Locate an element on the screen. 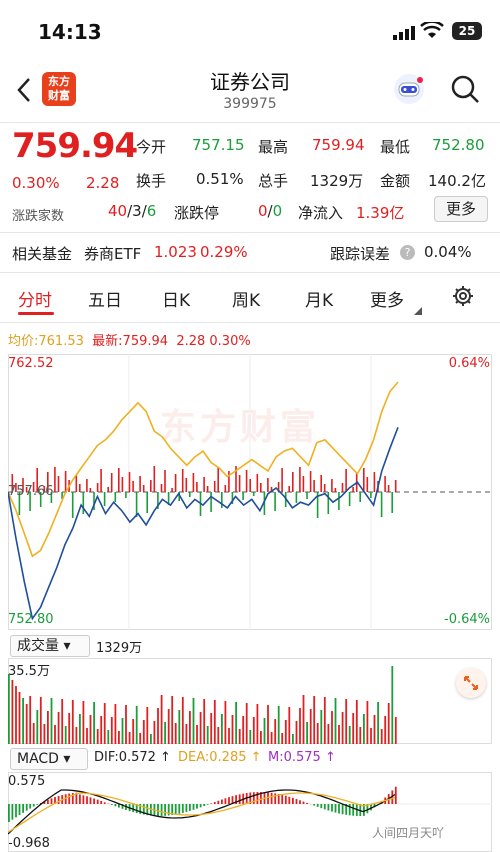 This screenshot has width=500, height=852. open-label: 今开 is located at coordinates (151, 147).